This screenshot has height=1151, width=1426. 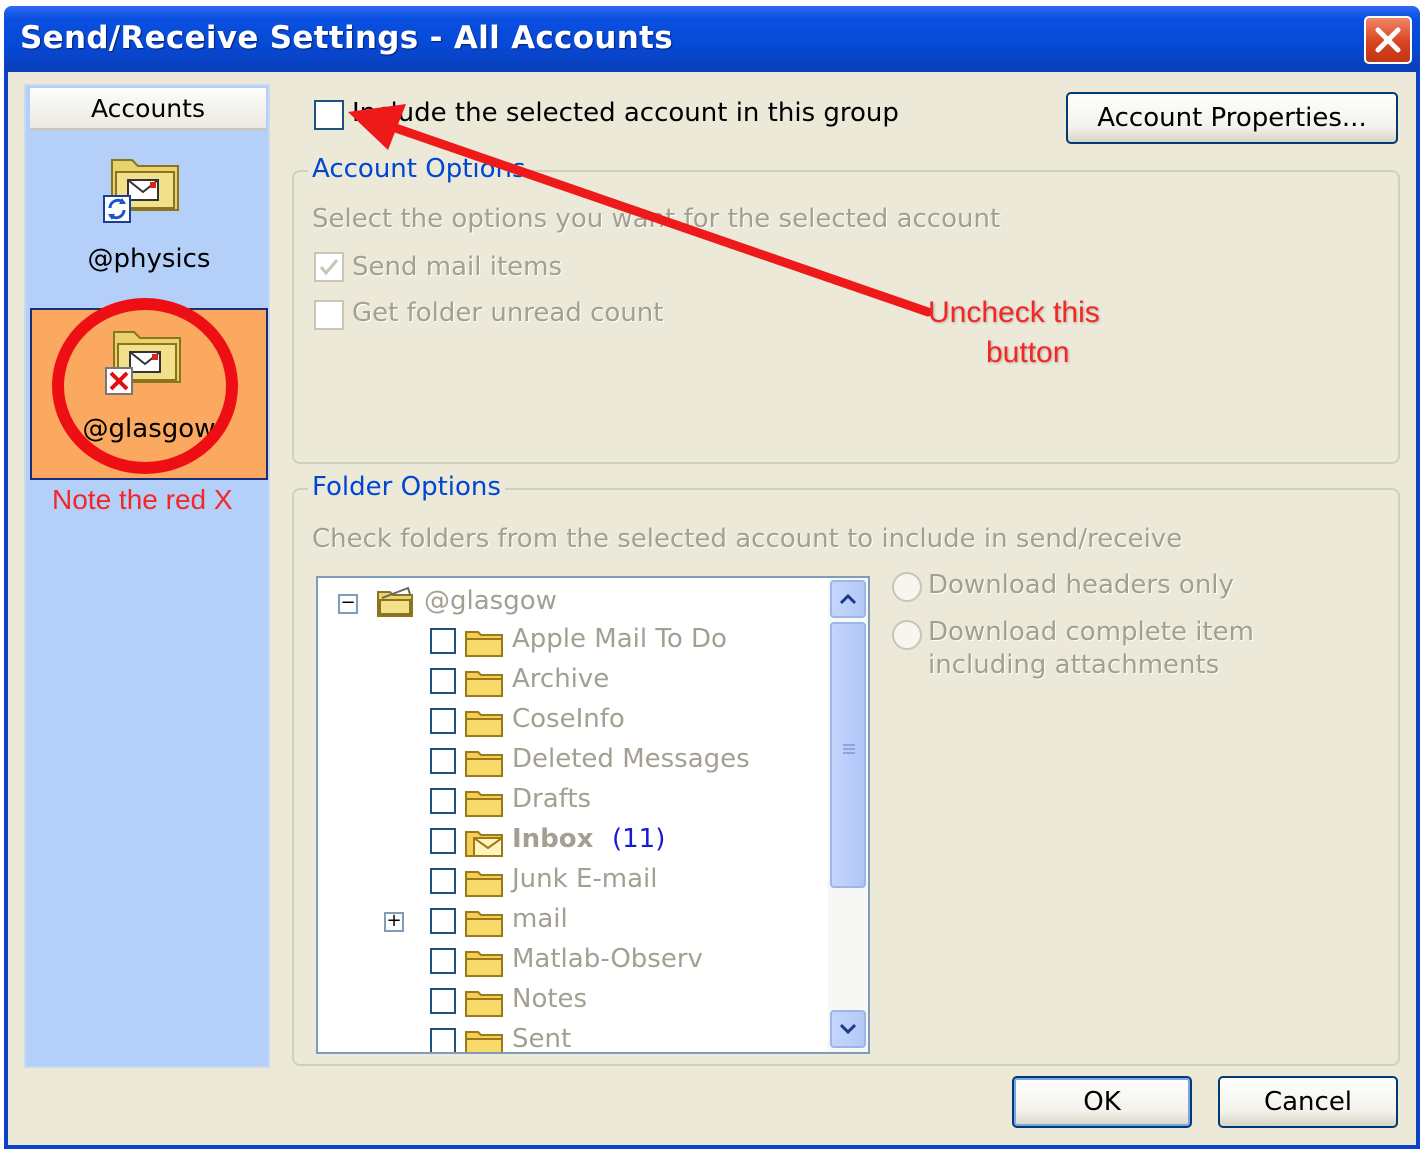 I want to click on scroll-thumb, so click(x=848, y=755).